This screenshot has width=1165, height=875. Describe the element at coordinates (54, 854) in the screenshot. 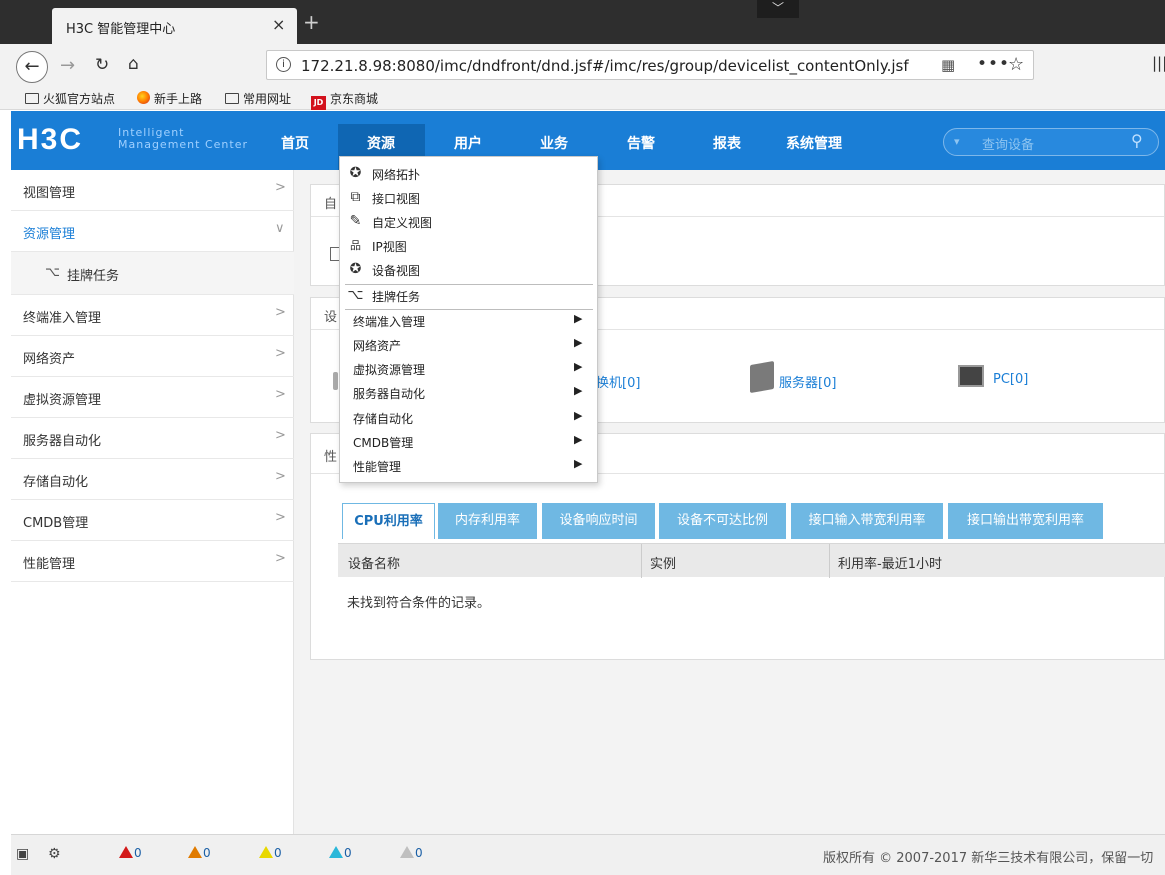

I see `settings-icon: ⚙` at that location.